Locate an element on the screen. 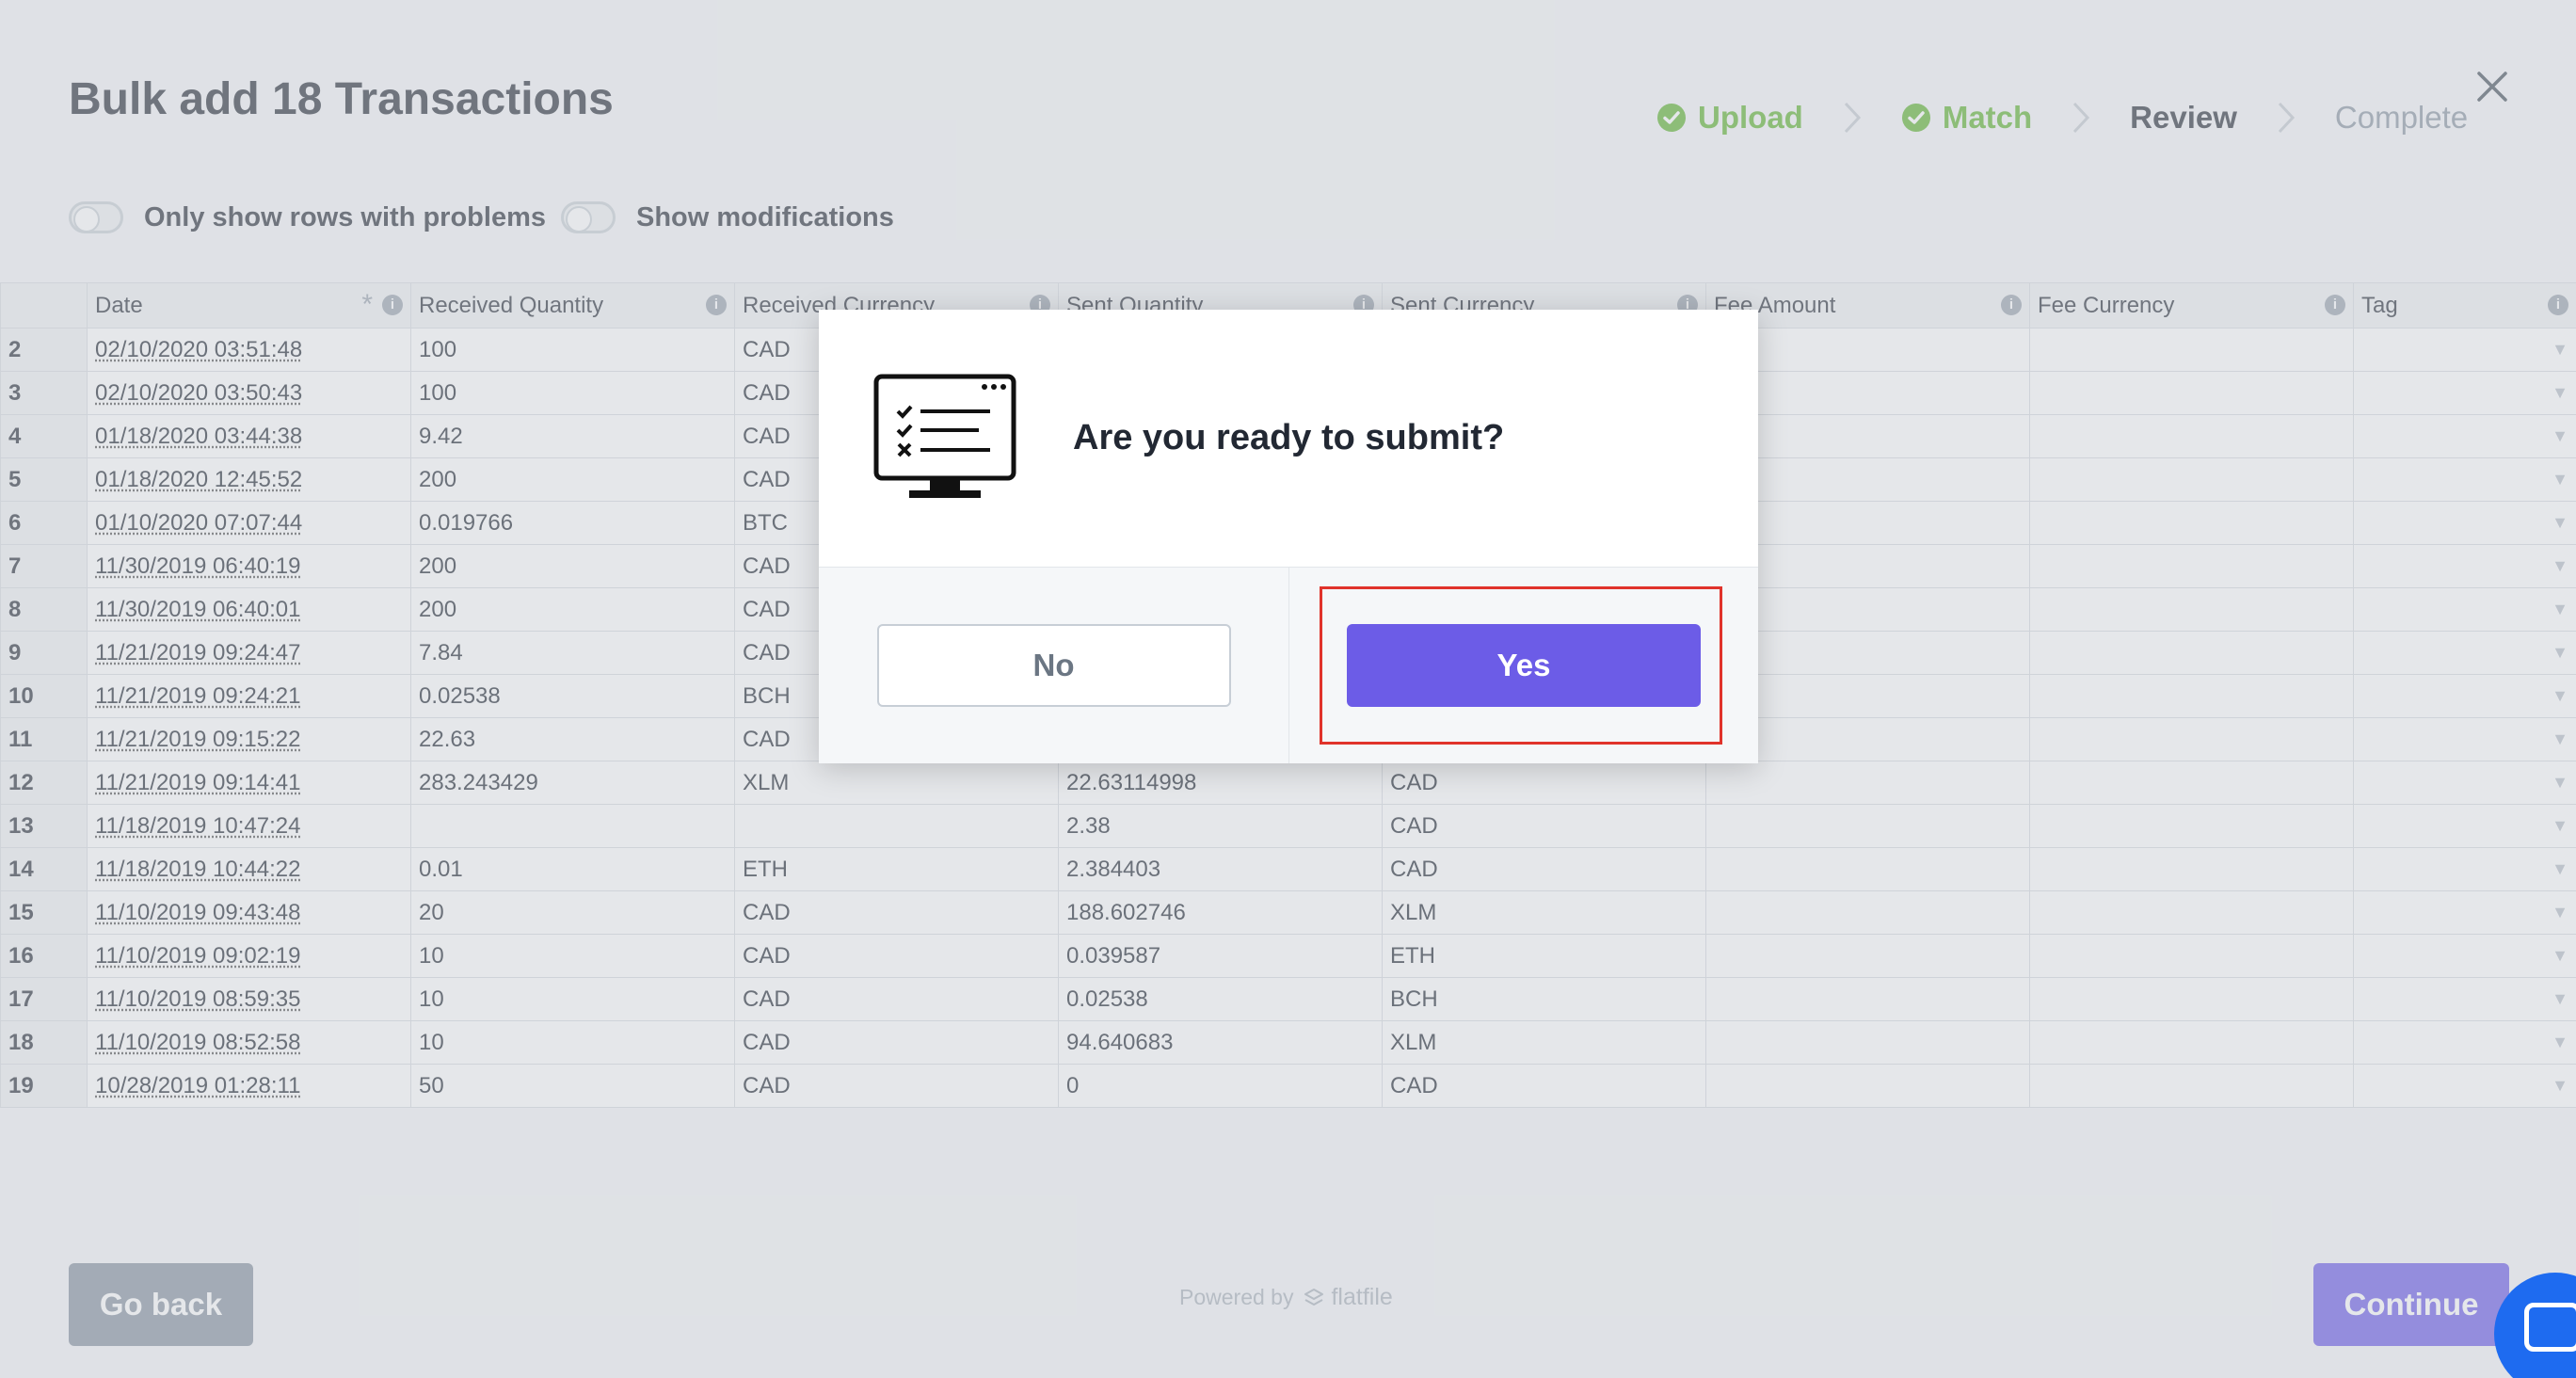 Image resolution: width=2576 pixels, height=1378 pixels. yes-action-area: Yes is located at coordinates (1523, 665).